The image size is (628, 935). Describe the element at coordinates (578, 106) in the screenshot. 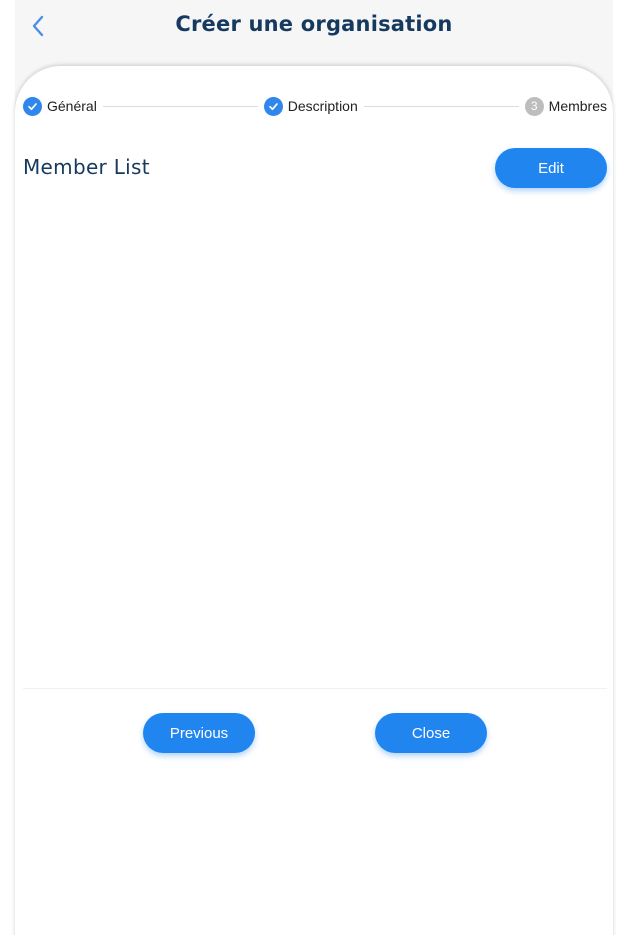

I see `step-label: Membres` at that location.